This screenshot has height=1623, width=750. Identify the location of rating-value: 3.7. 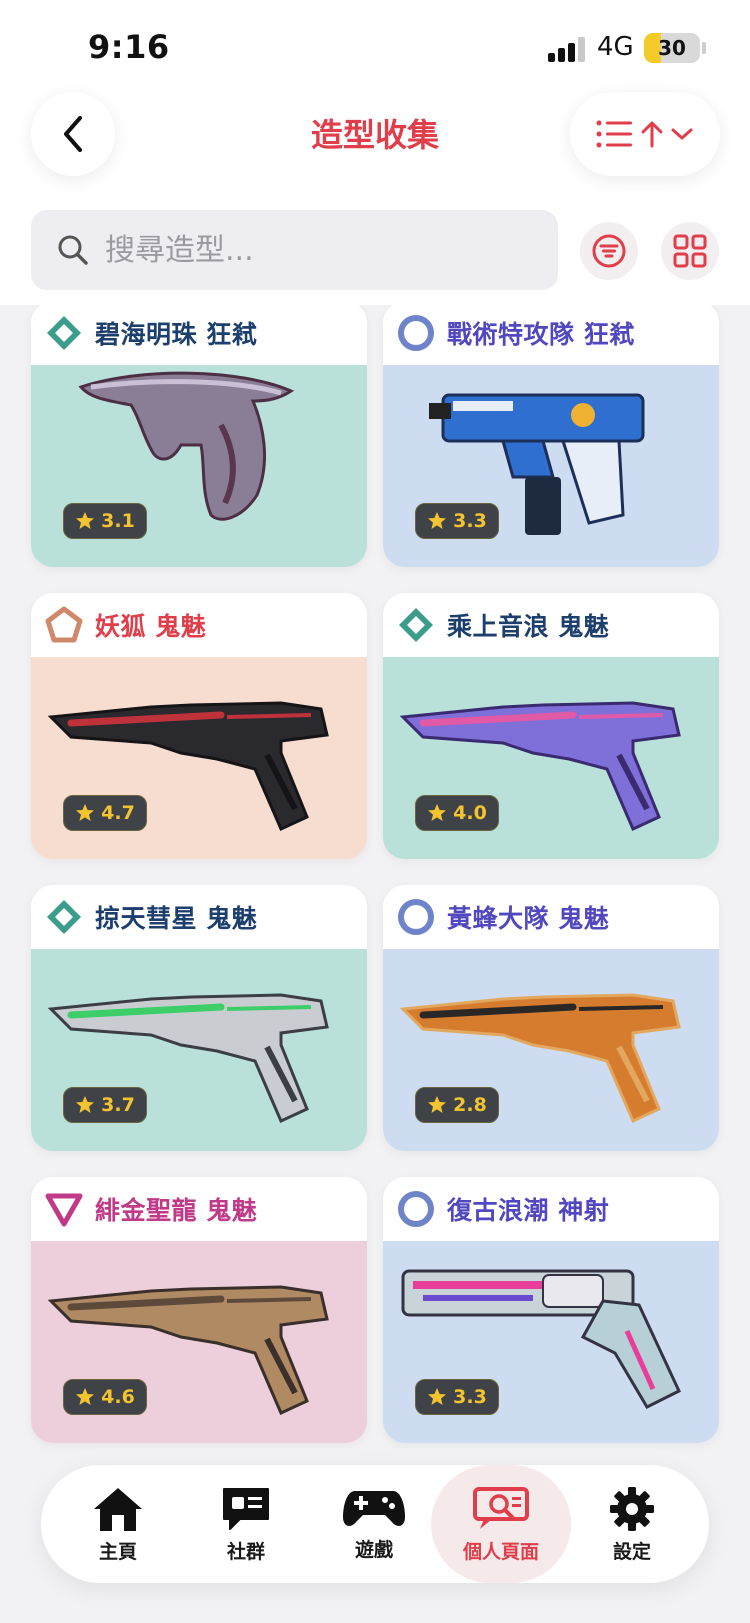
(118, 1105).